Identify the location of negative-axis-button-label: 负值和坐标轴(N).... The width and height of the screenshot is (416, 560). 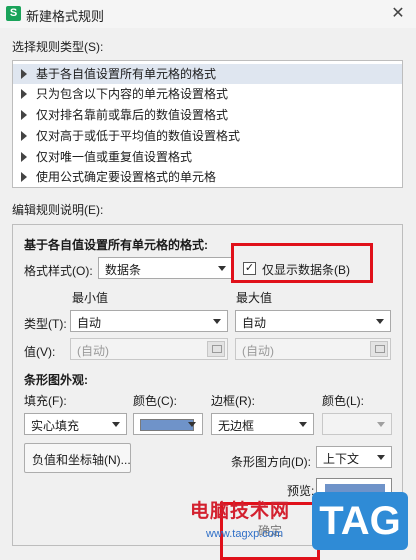
(81, 460).